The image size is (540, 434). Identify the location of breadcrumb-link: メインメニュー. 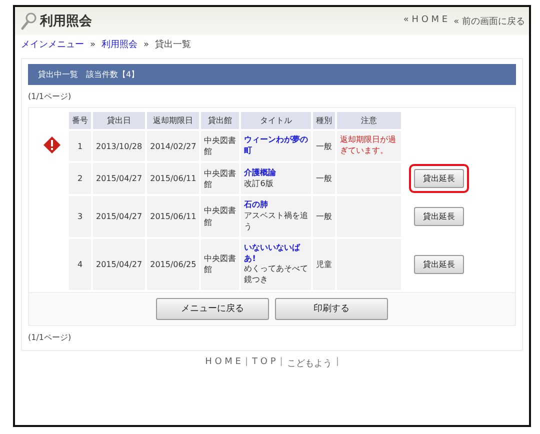
(52, 44).